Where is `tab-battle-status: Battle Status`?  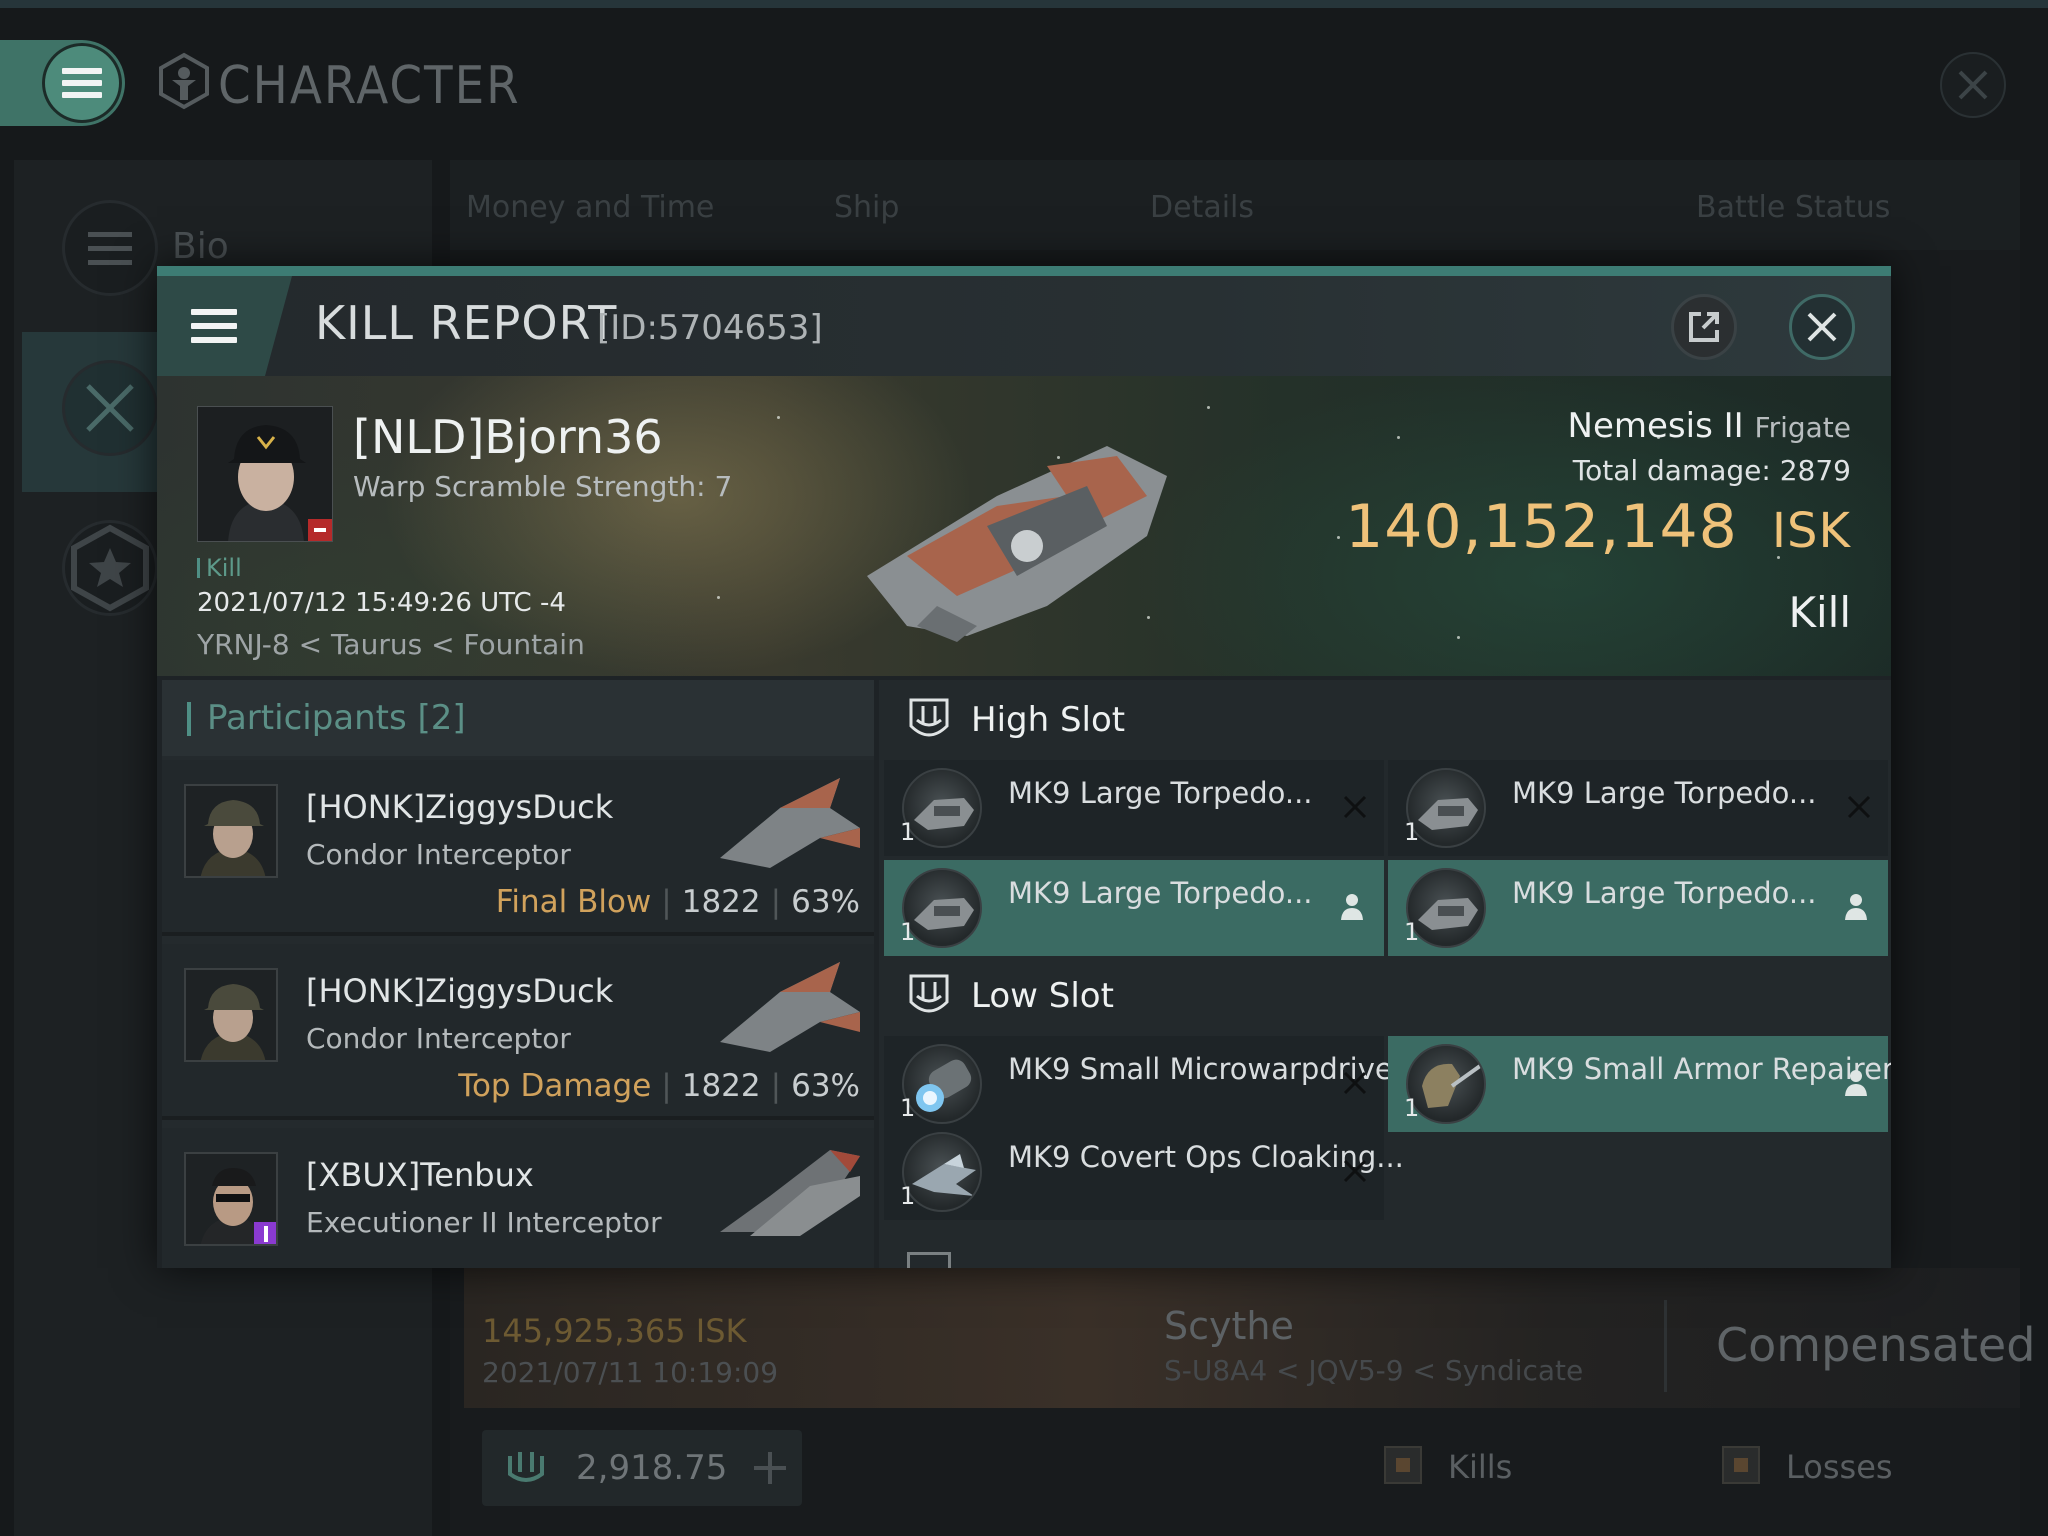
tab-battle-status: Battle Status is located at coordinates (1793, 207).